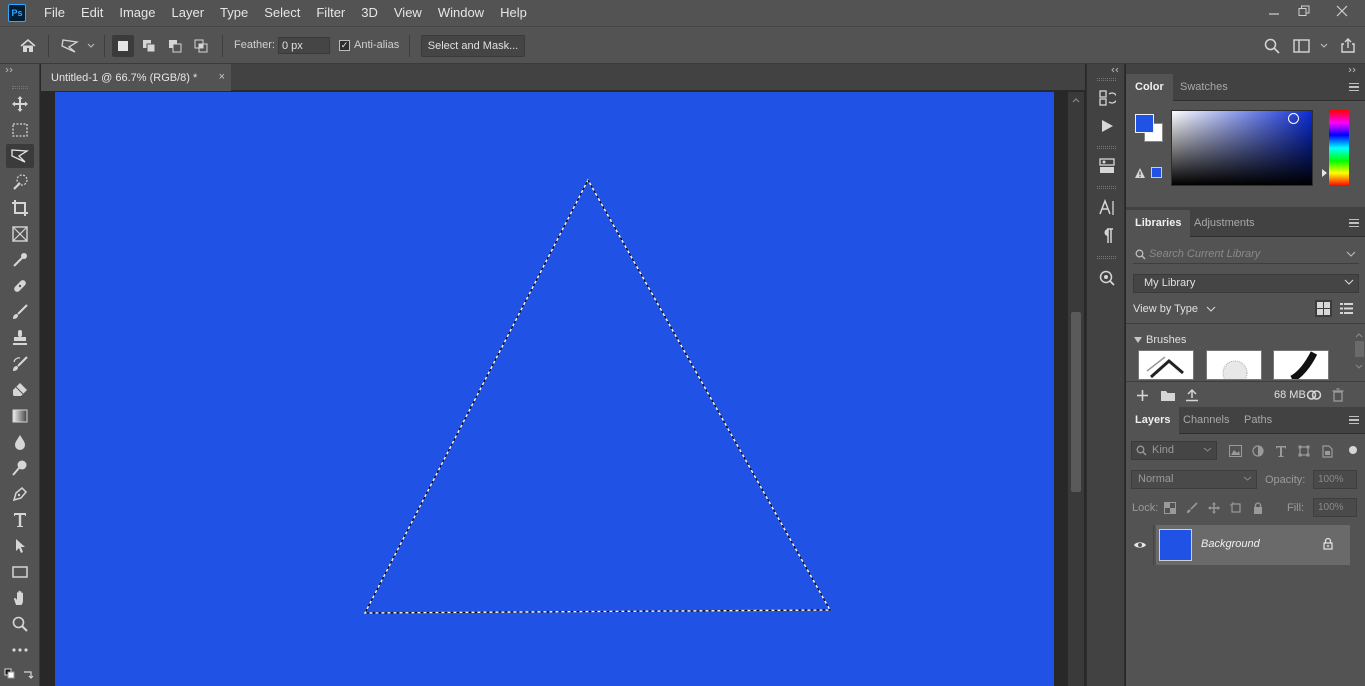 This screenshot has height=686, width=1365. Describe the element at coordinates (20, 338) in the screenshot. I see `clone-stamp-tool` at that location.